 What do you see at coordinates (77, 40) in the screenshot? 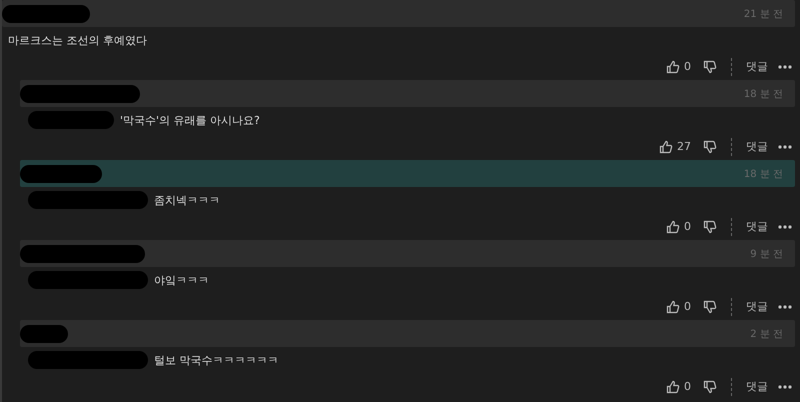
I see `comment-text: 마르크스는 조선의 후예였다` at bounding box center [77, 40].